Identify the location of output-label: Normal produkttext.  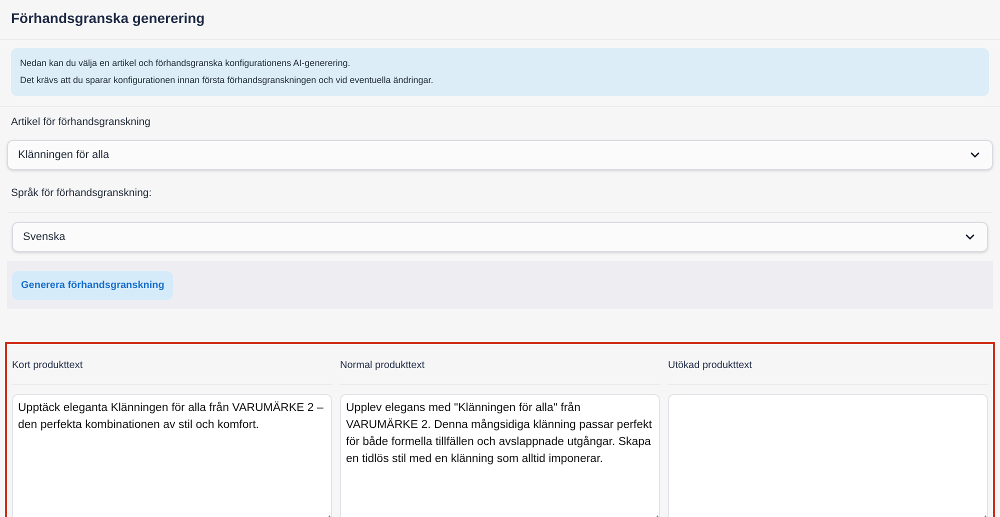
(382, 365).